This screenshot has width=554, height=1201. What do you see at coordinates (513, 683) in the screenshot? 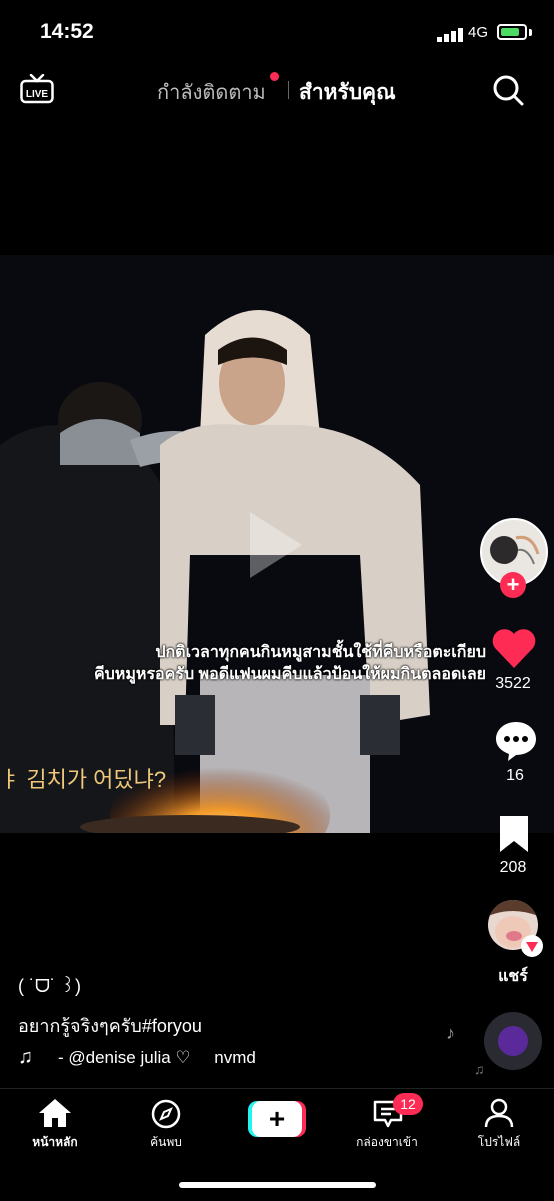
I see `likes-count: 3522` at bounding box center [513, 683].